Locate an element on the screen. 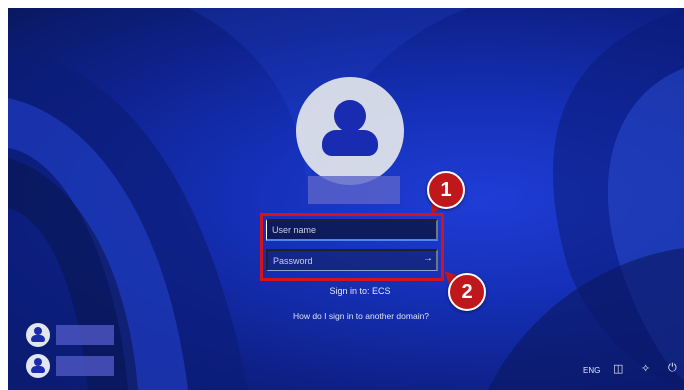 The width and height of the screenshot is (684, 390). other-domain-link: How do I sign in to another domain? is located at coordinates (361, 316).